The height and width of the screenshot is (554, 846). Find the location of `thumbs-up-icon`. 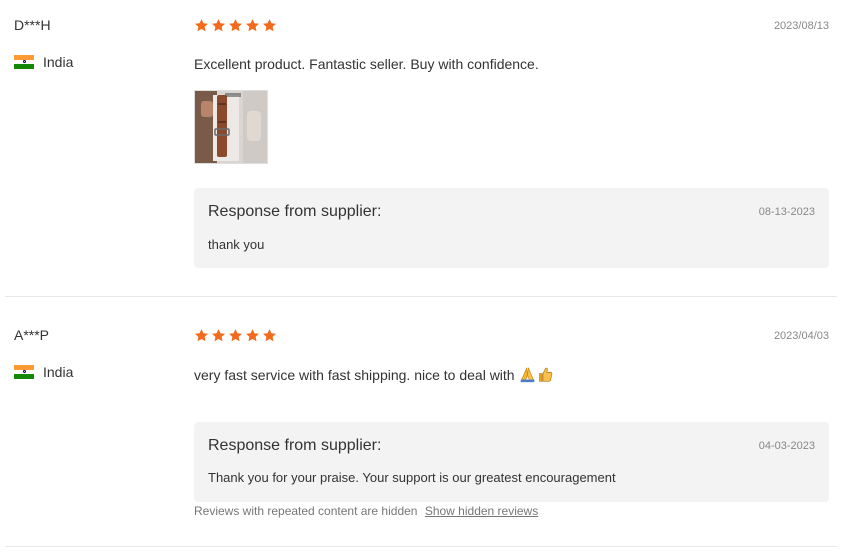

thumbs-up-icon is located at coordinates (545, 374).